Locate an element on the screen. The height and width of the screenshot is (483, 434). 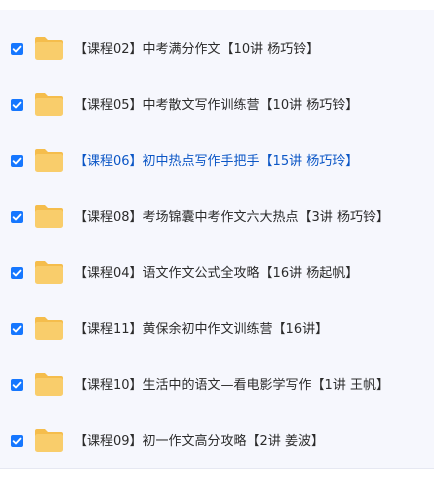
list-item-label: 【课程05】中考散文写作训练营【10讲 杨巧铃】 is located at coordinates (216, 106).